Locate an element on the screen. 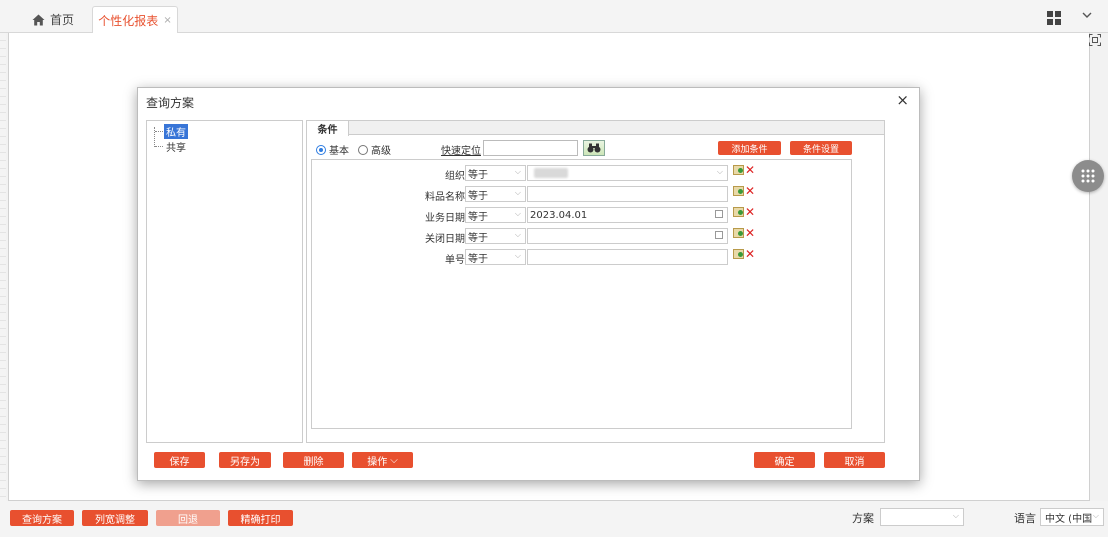  save-as-button: 另存为 is located at coordinates (245, 460).